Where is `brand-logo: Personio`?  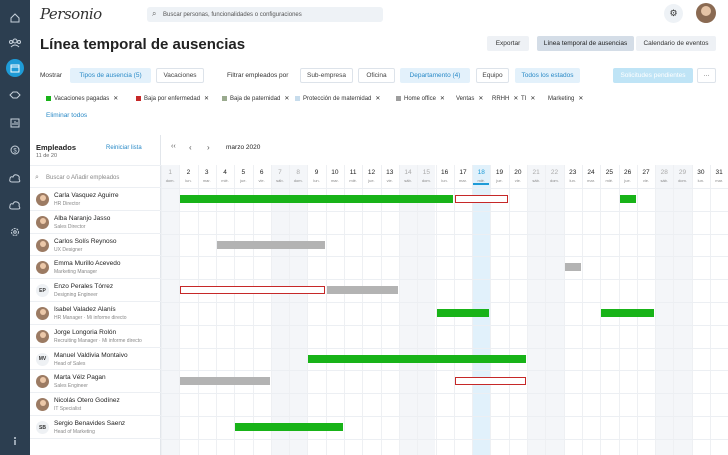 brand-logo: Personio is located at coordinates (71, 14).